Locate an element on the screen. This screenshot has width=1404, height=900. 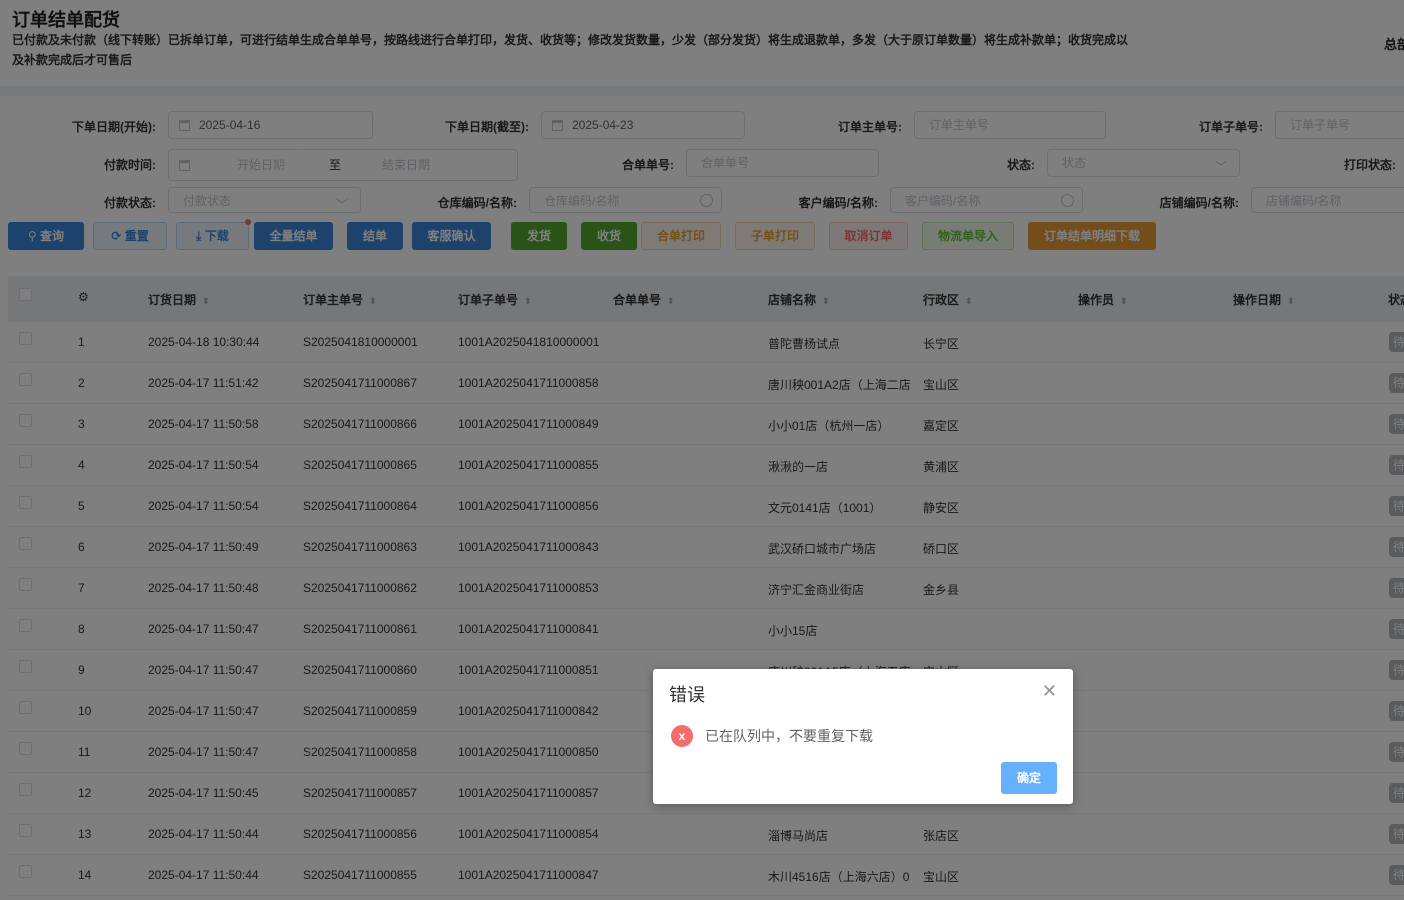
error-dialog: 错误 ✕ x 已在队列中，不要重复下载 确定 is located at coordinates (863, 736).